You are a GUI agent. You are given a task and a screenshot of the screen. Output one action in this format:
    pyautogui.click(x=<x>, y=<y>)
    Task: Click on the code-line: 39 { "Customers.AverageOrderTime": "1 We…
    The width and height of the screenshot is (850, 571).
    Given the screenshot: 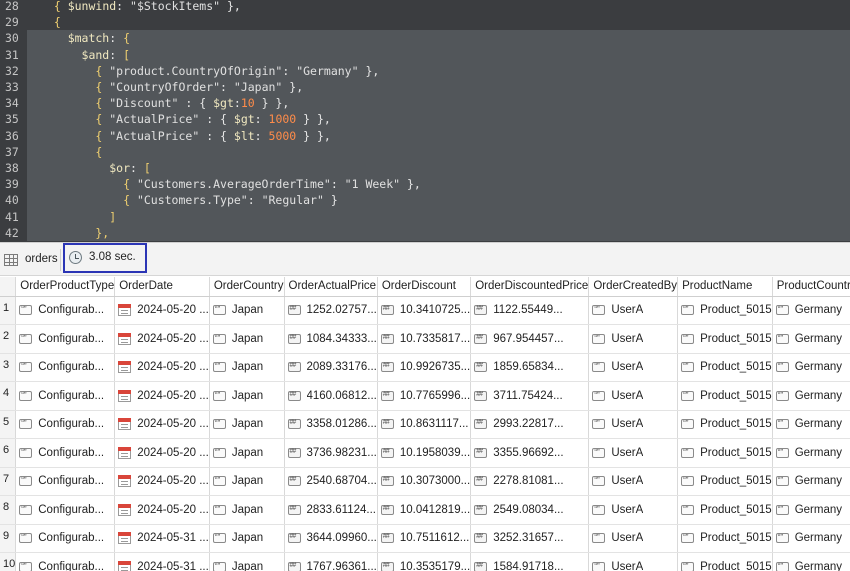 What is the action you would take?
    pyautogui.click(x=425, y=184)
    